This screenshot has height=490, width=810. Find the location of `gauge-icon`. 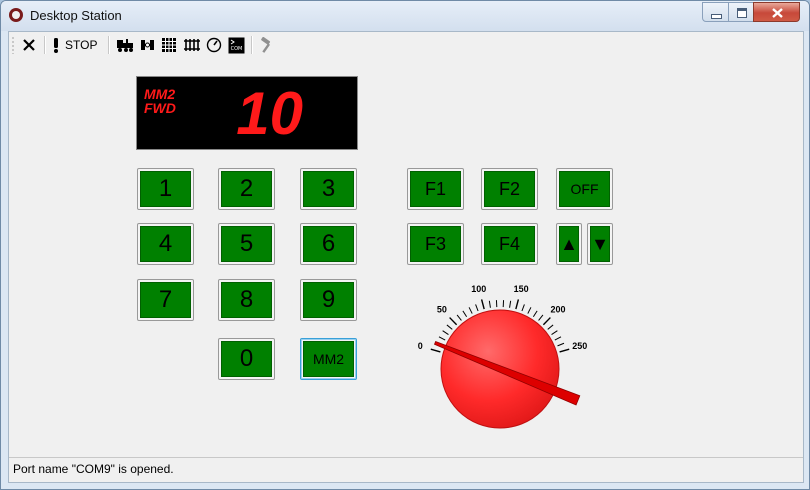

gauge-icon is located at coordinates (214, 45).